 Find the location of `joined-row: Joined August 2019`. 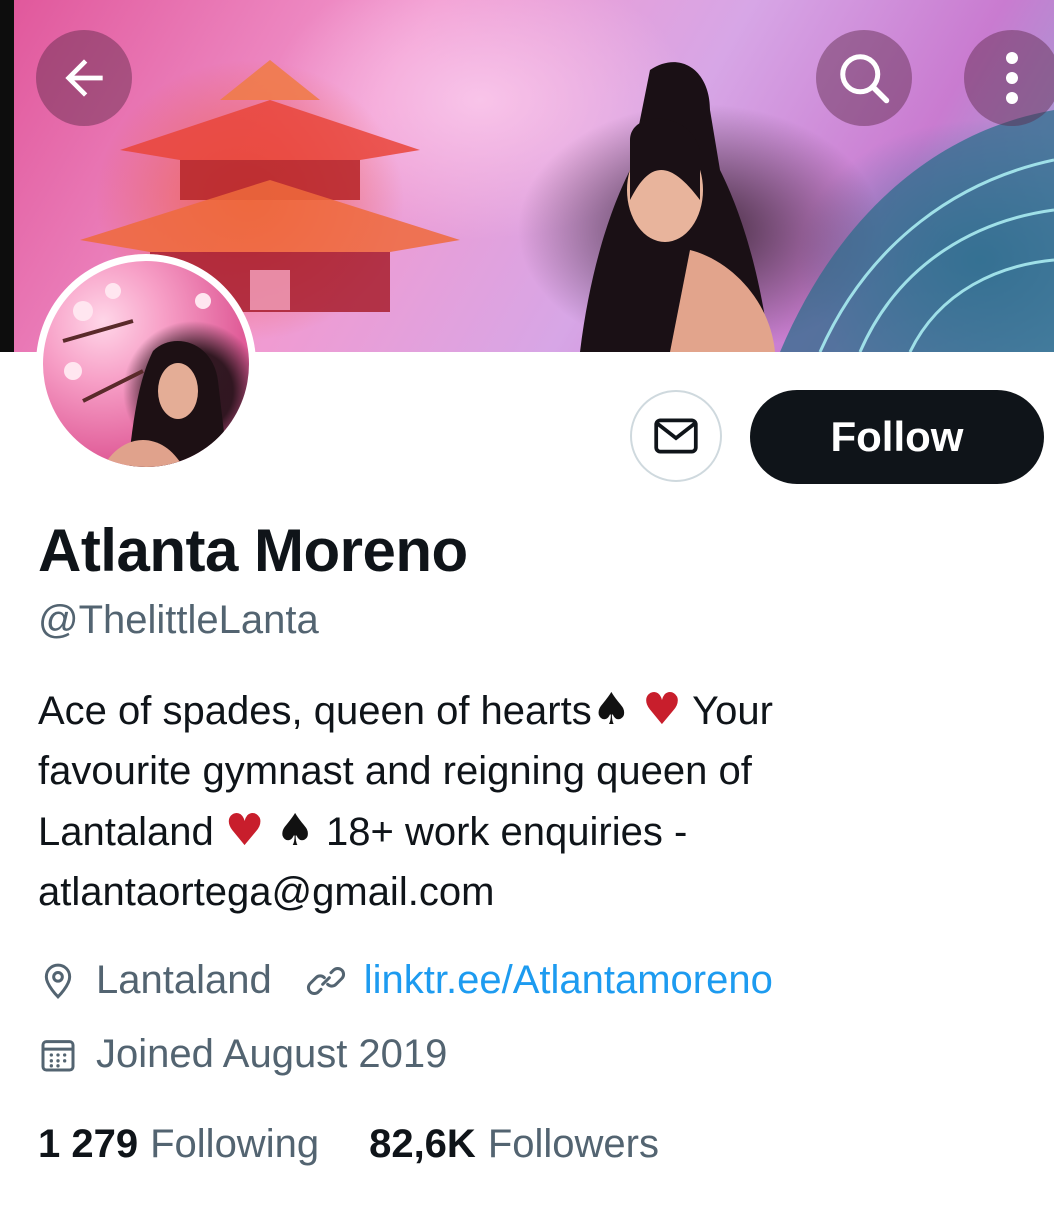

joined-row: Joined August 2019 is located at coordinates (242, 1054).